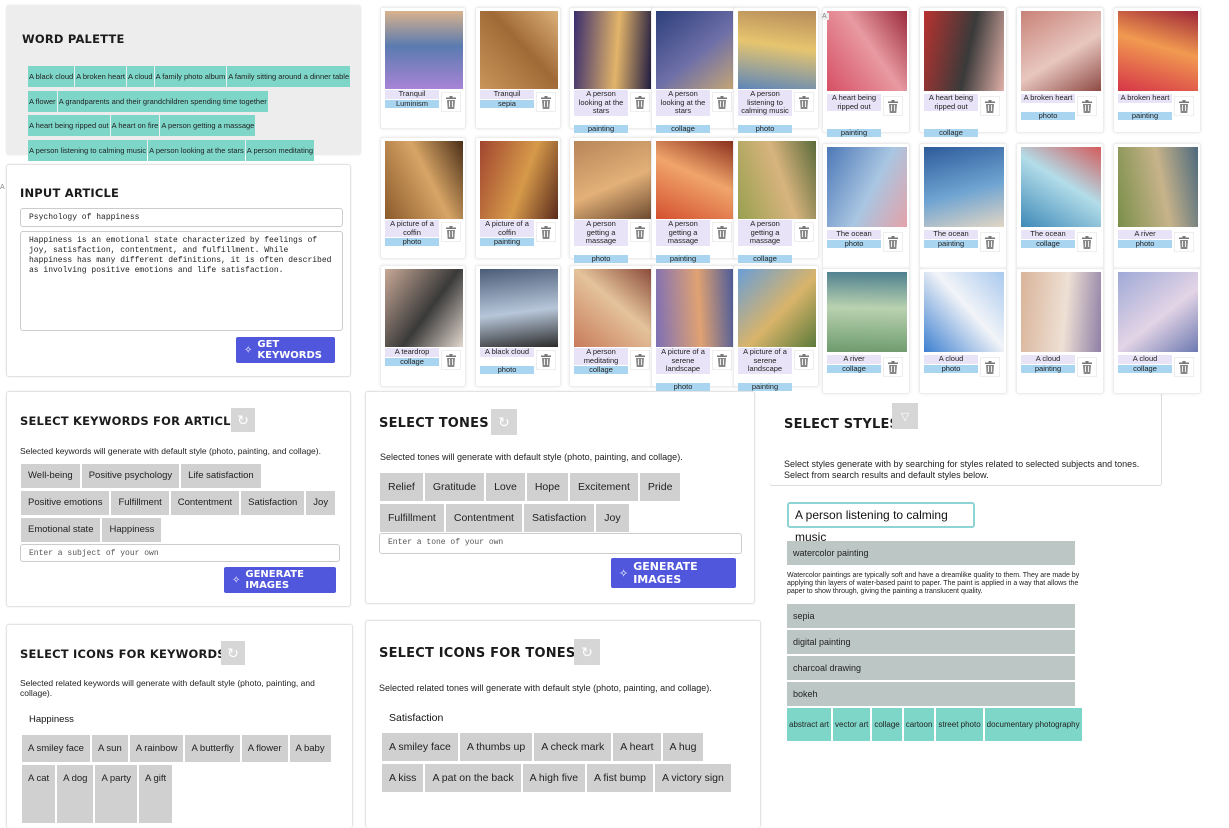  I want to click on palette-word-a-family-photo-album: A family photo album, so click(190, 76).